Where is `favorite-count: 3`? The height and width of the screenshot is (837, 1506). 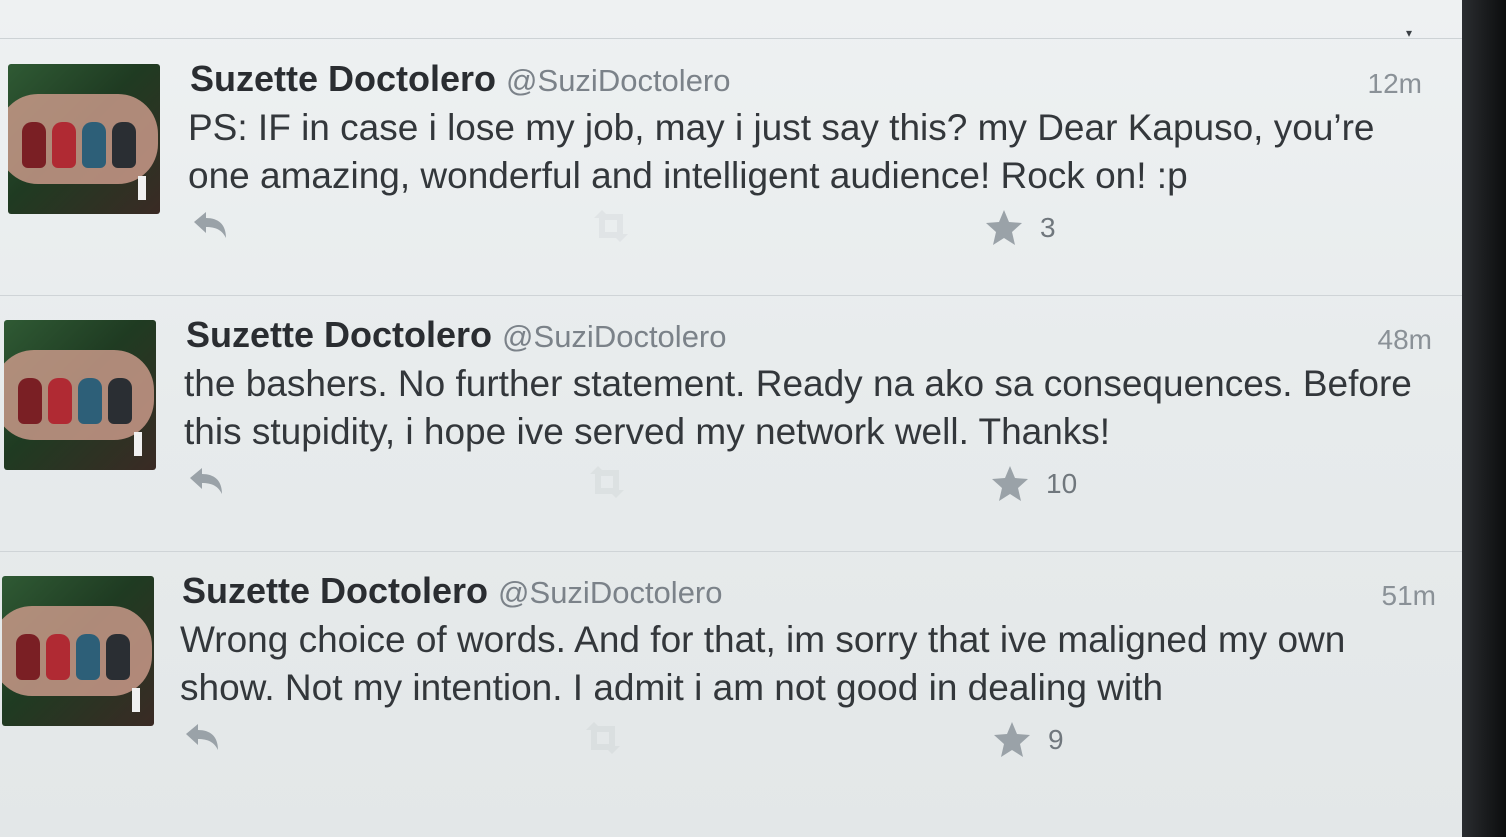
favorite-count: 3 is located at coordinates (1048, 227).